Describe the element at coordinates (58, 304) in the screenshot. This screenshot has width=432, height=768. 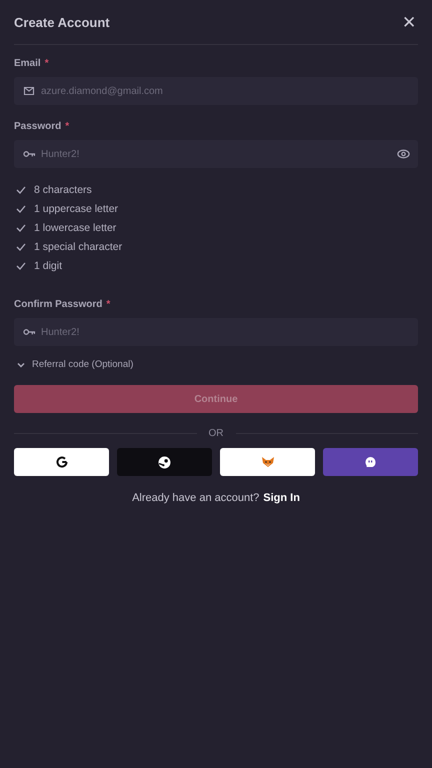
I see `field-label: Confirm Password` at that location.